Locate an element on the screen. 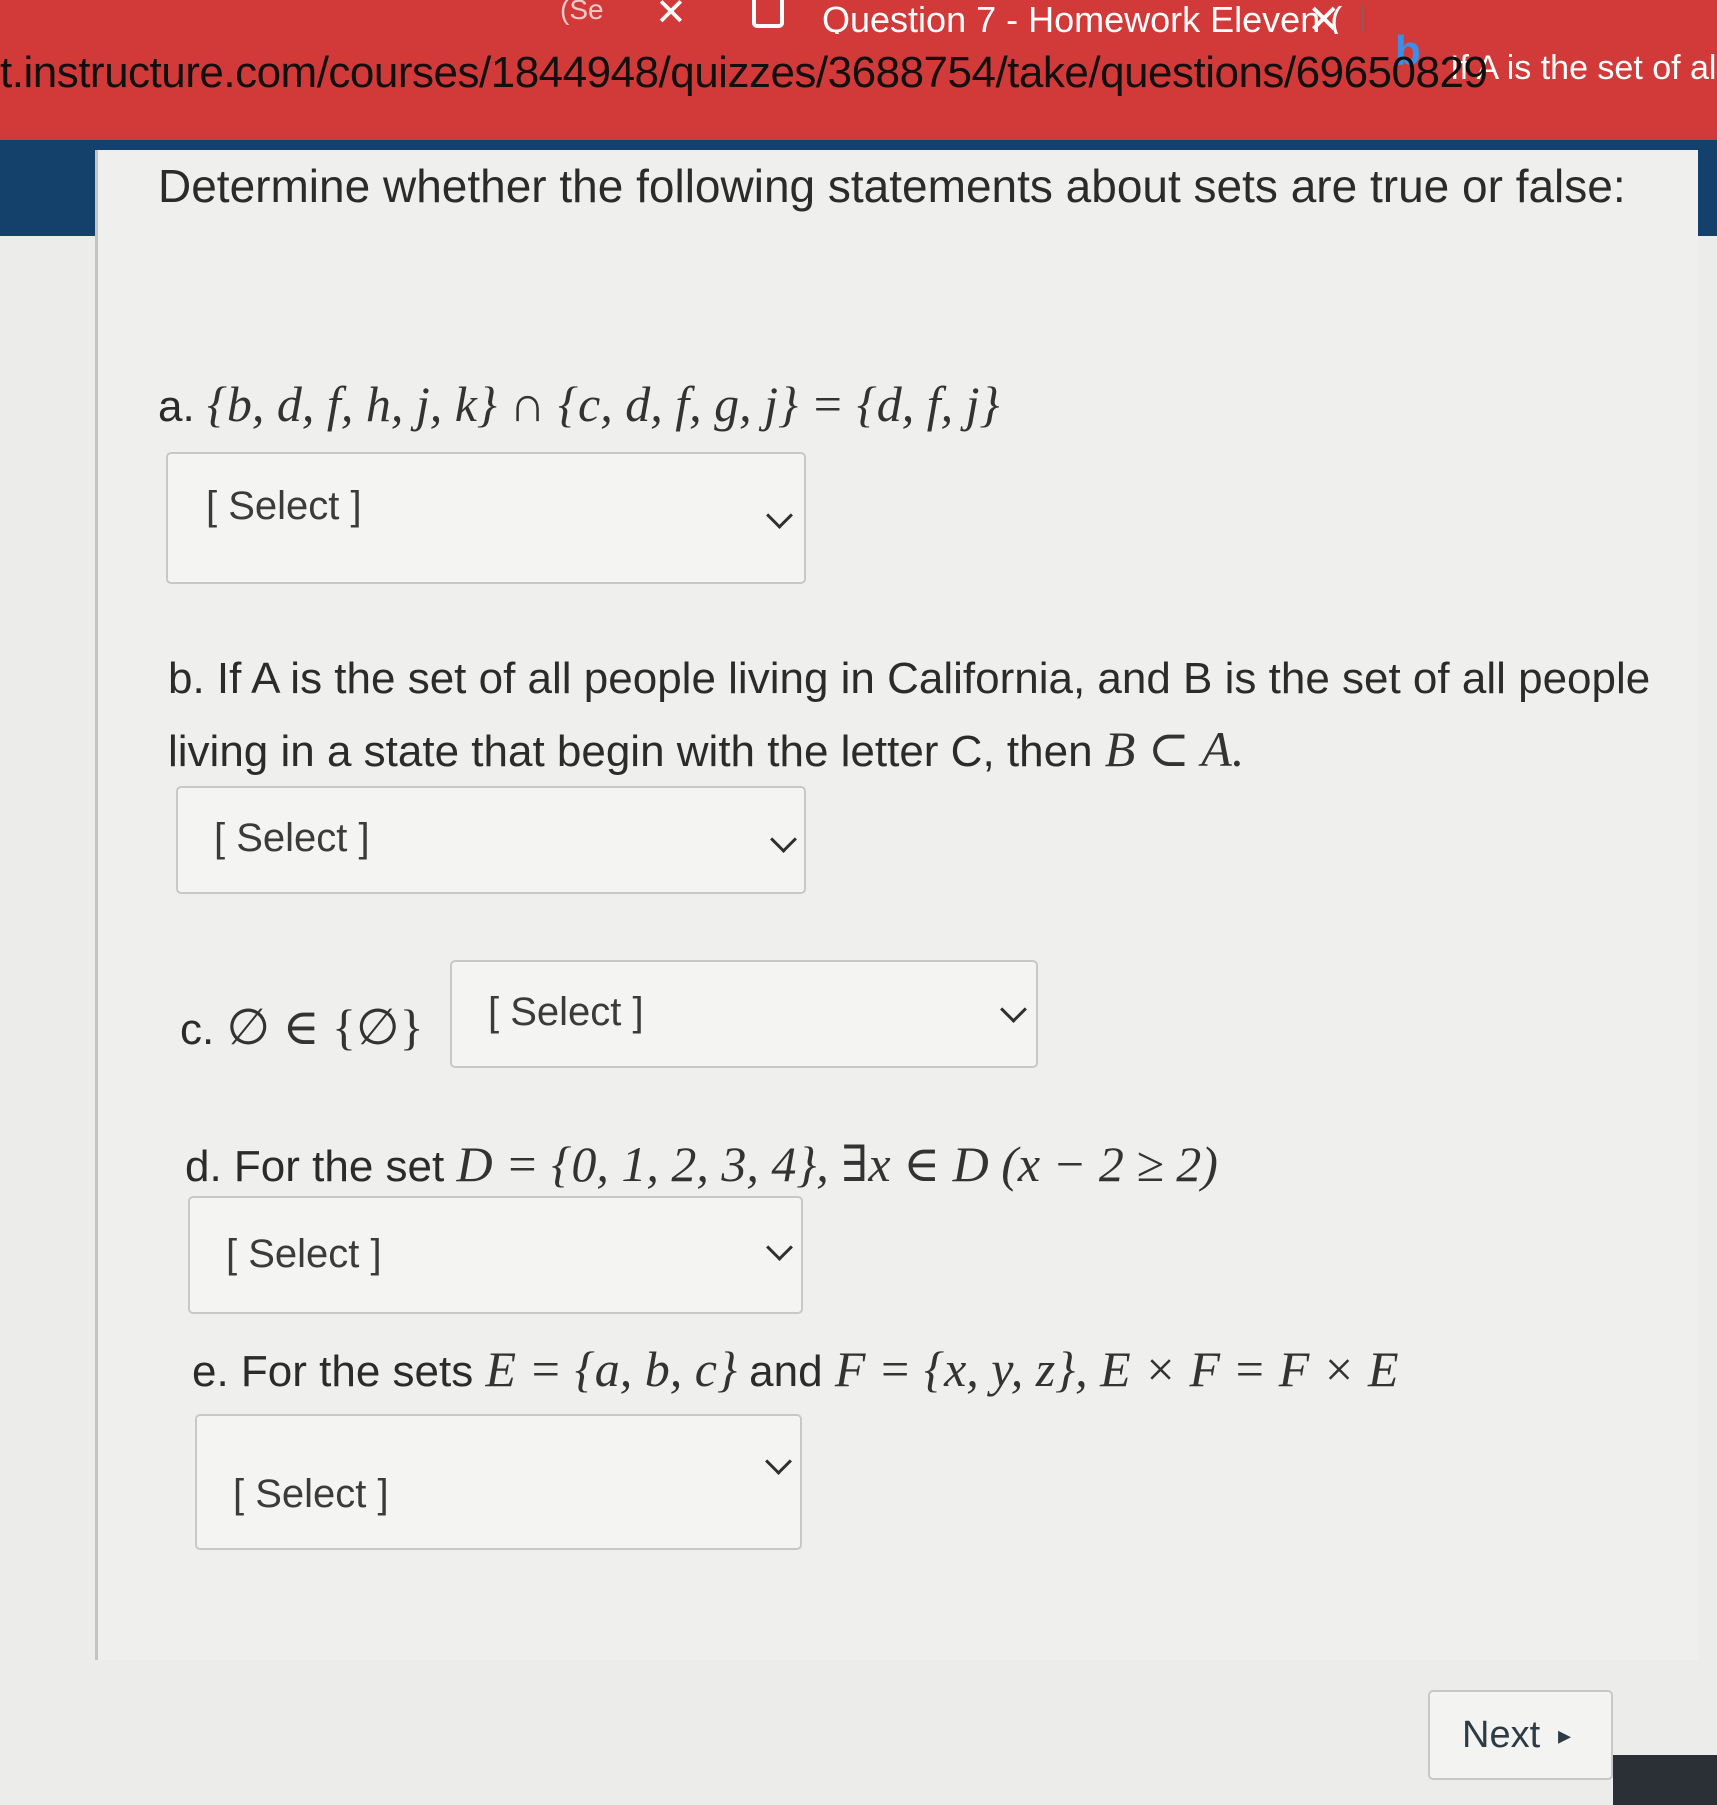 Image resolution: width=1717 pixels, height=1805 pixels. question-a-select: [ Select ] is located at coordinates (486, 518).